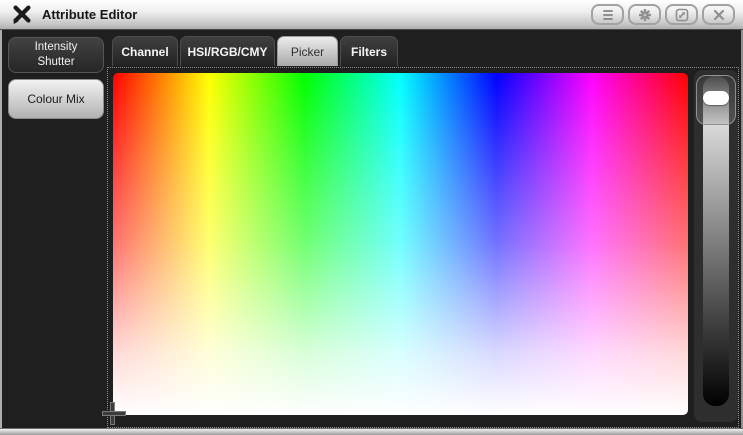 Image resolution: width=743 pixels, height=435 pixels. I want to click on value-slider-thumb, so click(716, 100).